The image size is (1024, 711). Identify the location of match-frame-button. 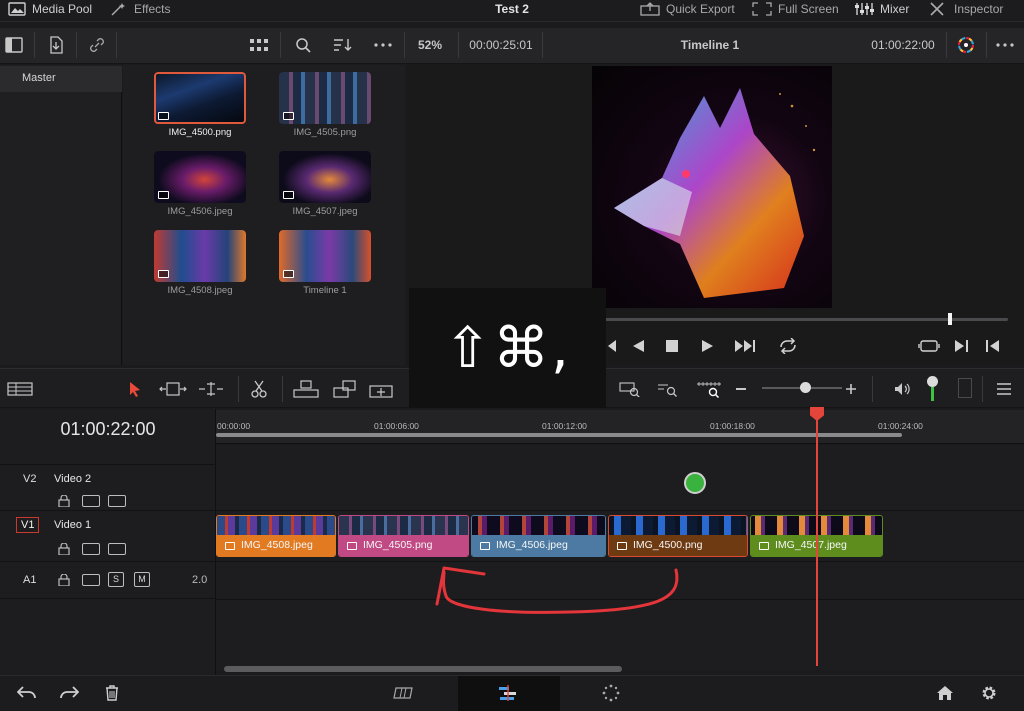
(929, 346).